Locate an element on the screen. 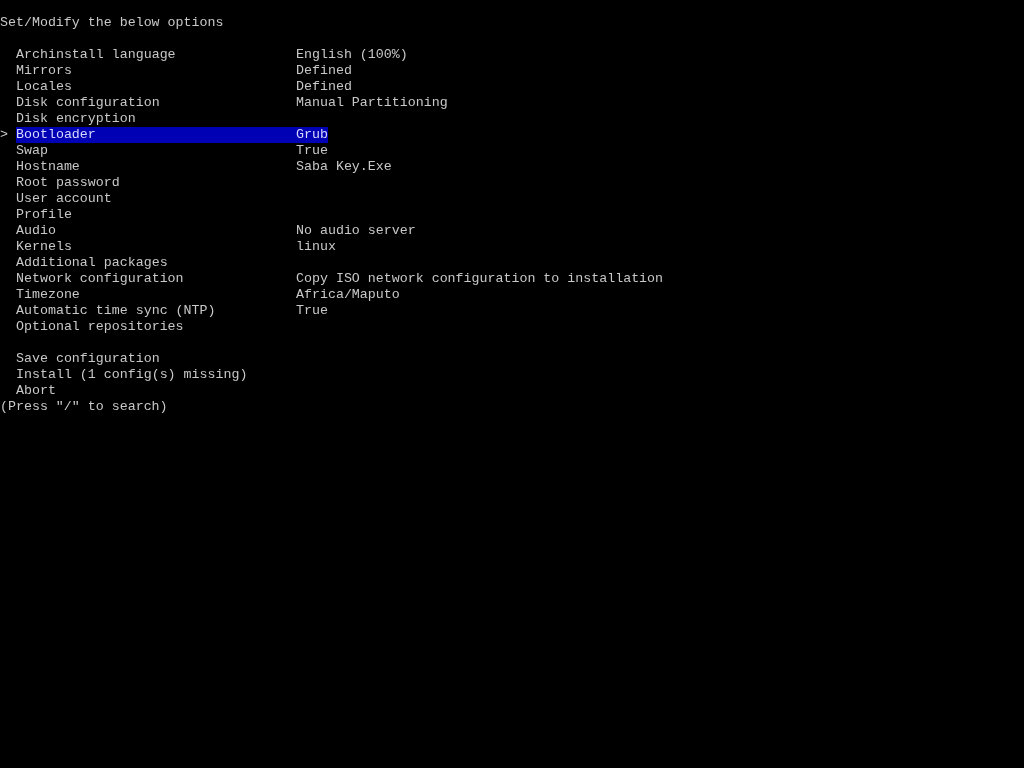  option-label: Bootloader is located at coordinates (56, 134).